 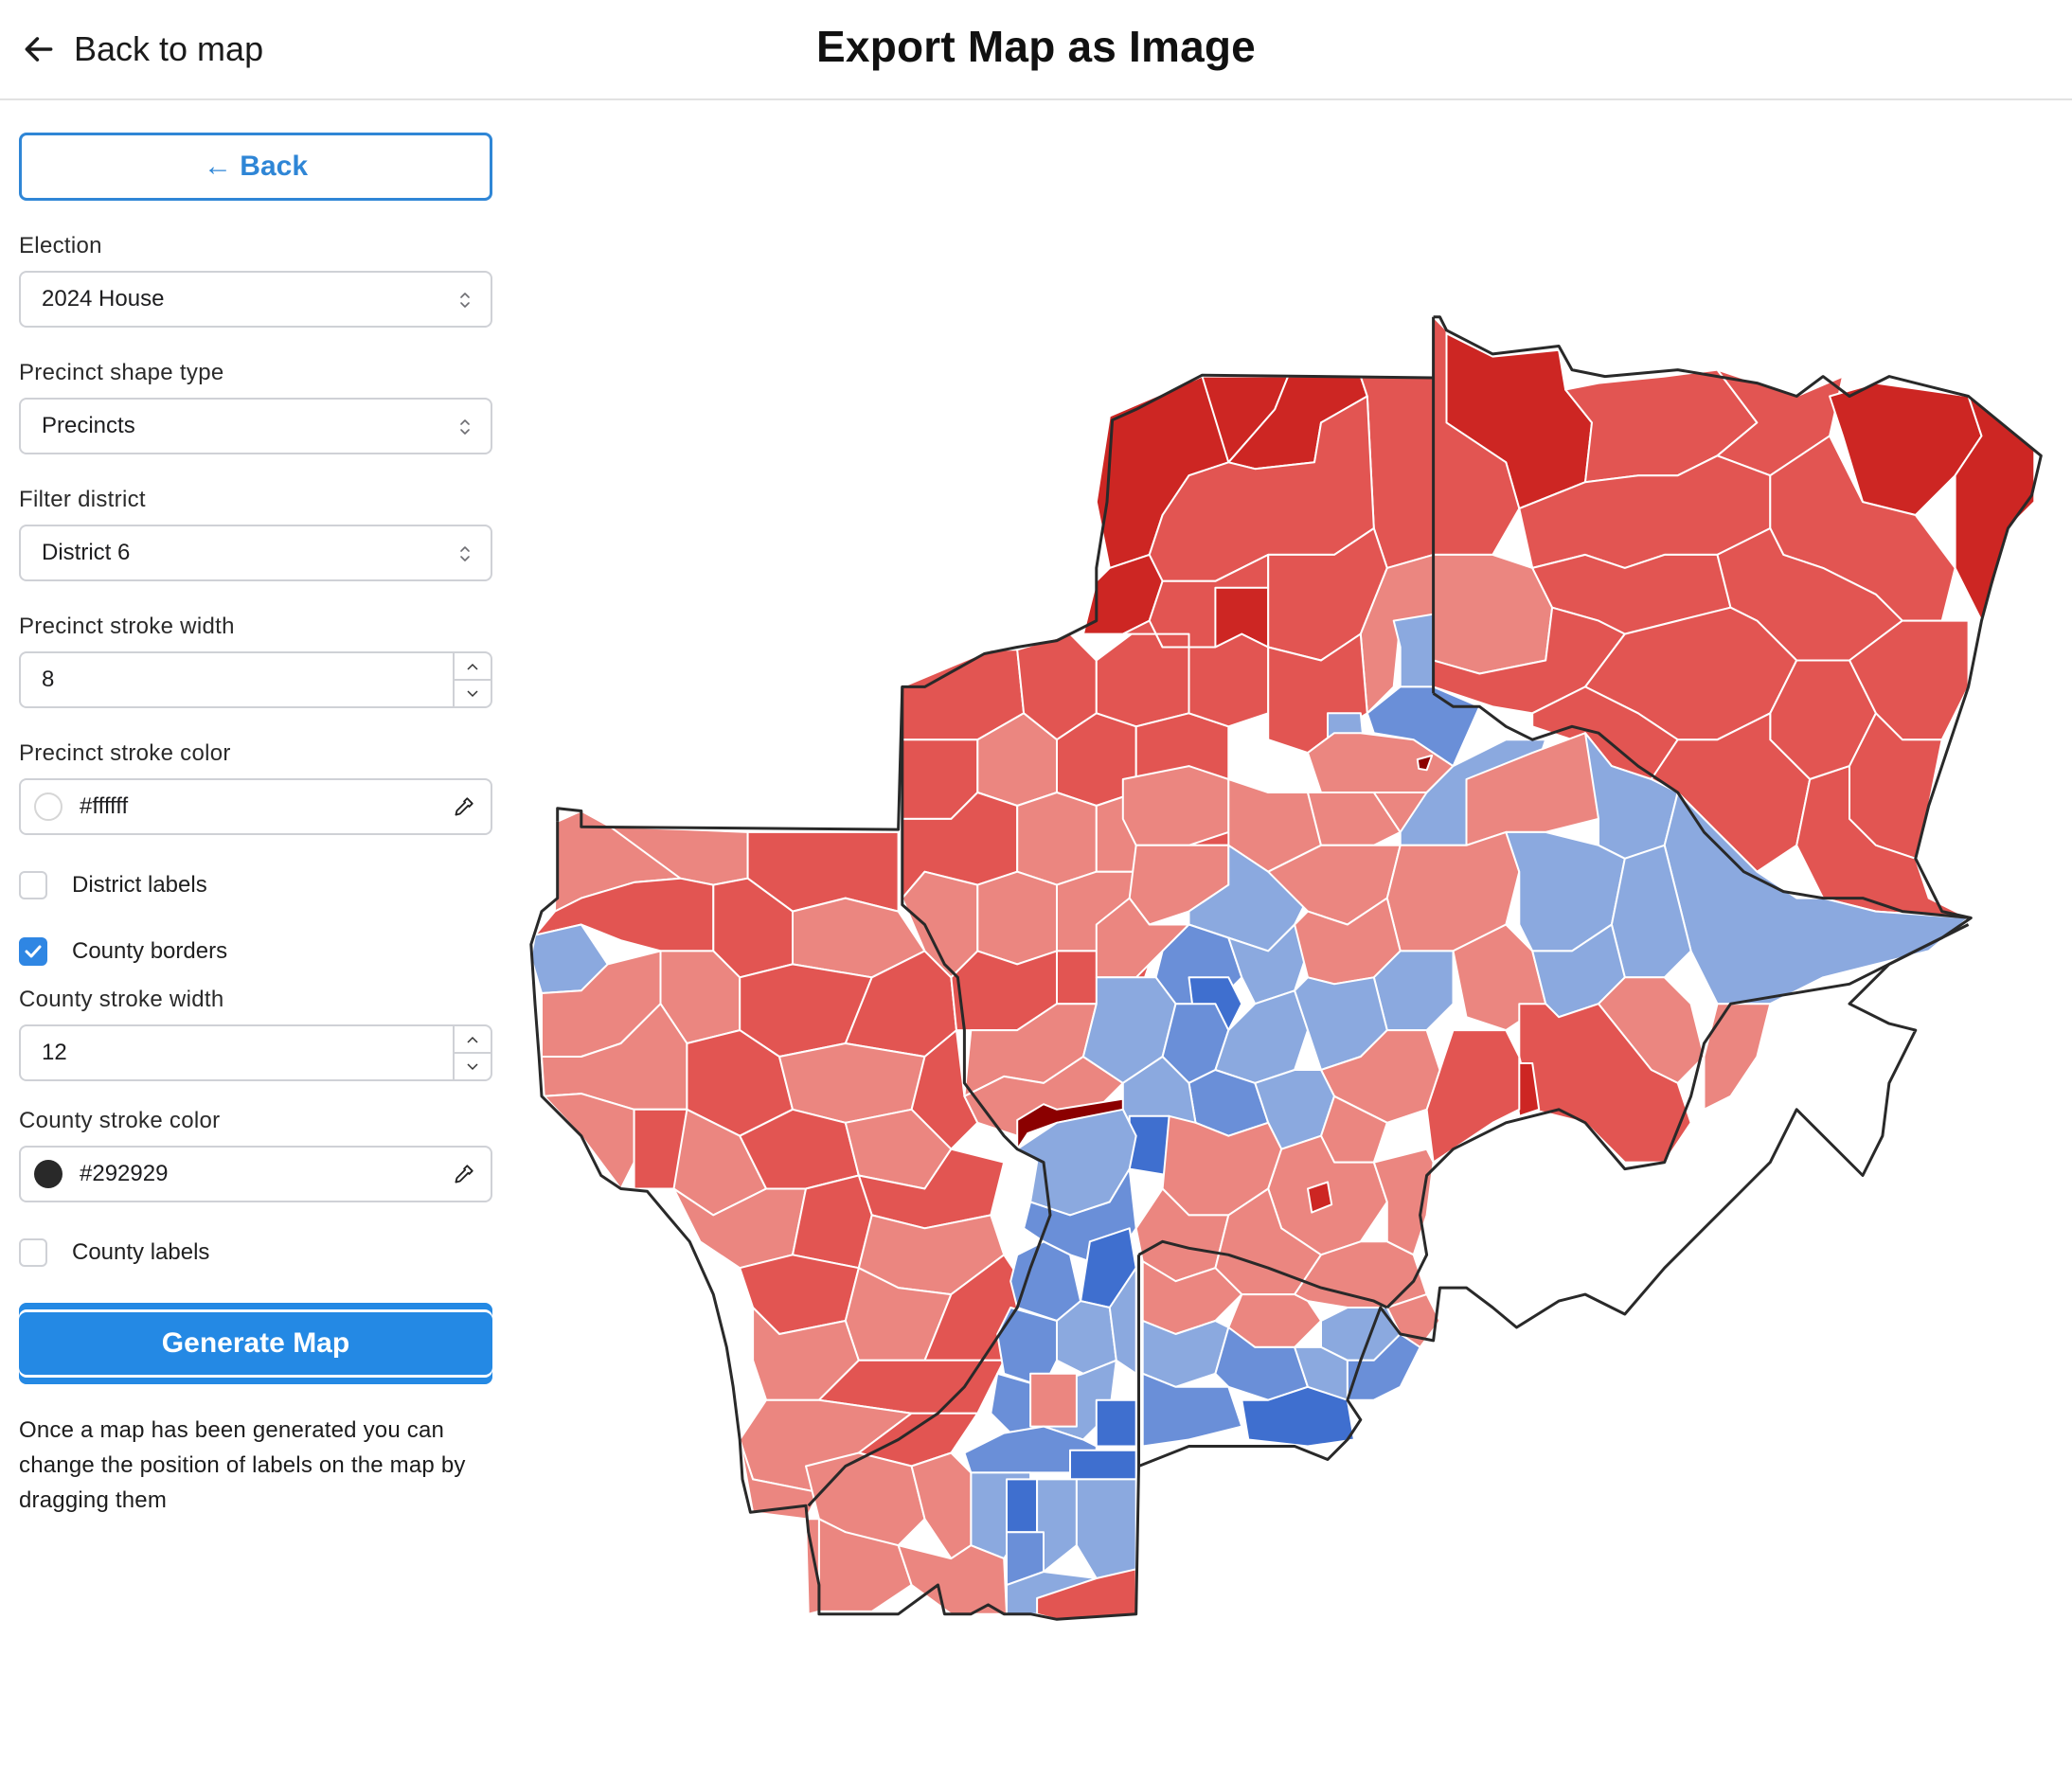 What do you see at coordinates (256, 1343) in the screenshot?
I see `generate-map-button: Generate Map` at bounding box center [256, 1343].